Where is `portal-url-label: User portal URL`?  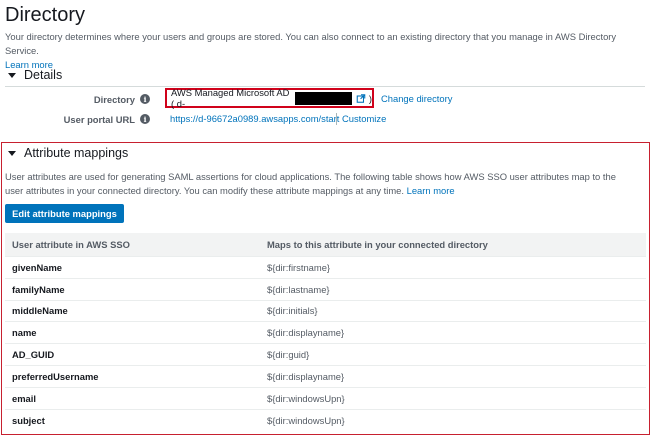 portal-url-label: User portal URL is located at coordinates (99, 119).